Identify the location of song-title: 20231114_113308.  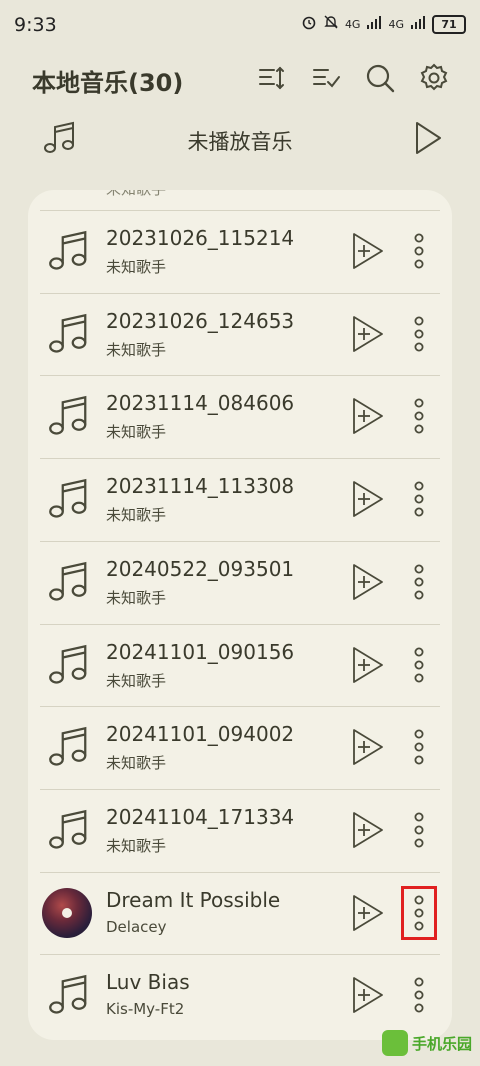
(200, 486).